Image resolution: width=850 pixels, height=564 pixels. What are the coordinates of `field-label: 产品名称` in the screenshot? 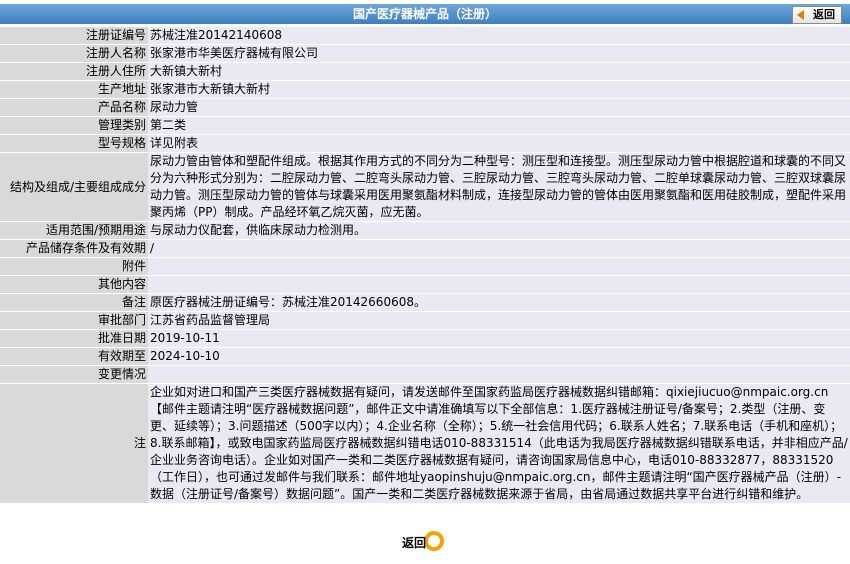 It's located at (74, 107).